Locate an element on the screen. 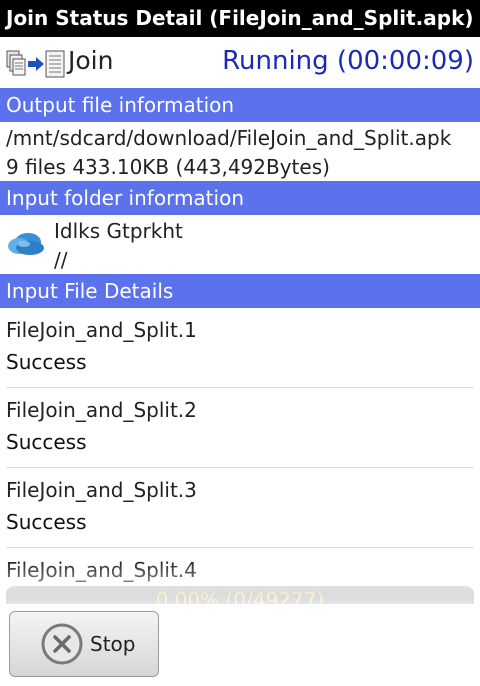 The height and width of the screenshot is (686, 480). list-item: FileJoin_and_Split.2 Success is located at coordinates (240, 428).